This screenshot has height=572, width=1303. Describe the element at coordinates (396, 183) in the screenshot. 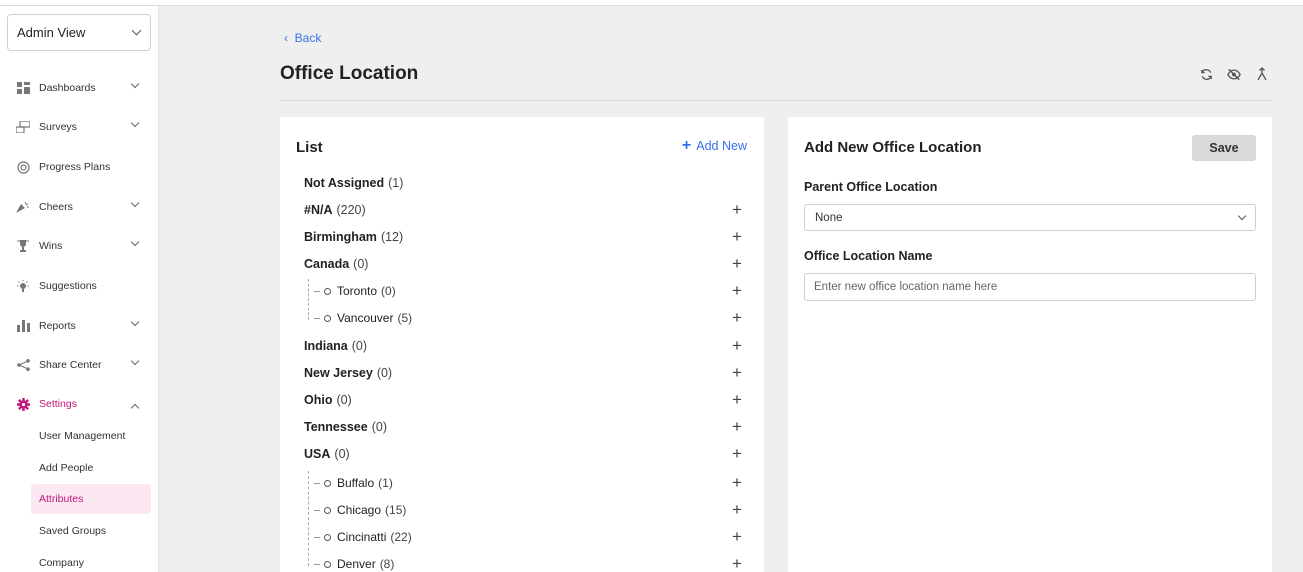

I see `item-count: (1)` at that location.